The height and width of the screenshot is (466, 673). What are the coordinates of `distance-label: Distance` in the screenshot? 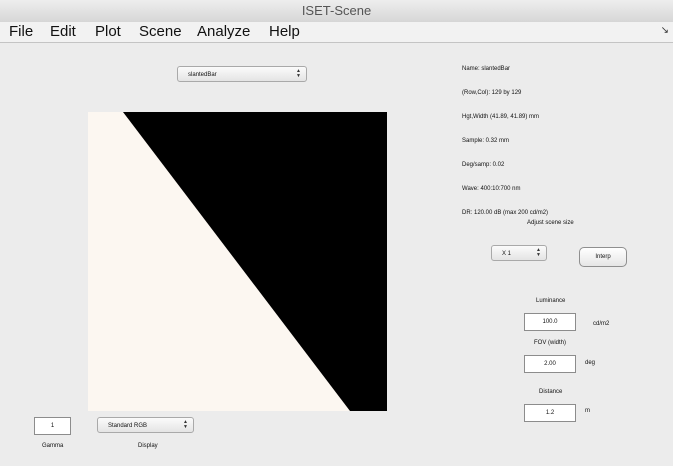 It's located at (551, 392).